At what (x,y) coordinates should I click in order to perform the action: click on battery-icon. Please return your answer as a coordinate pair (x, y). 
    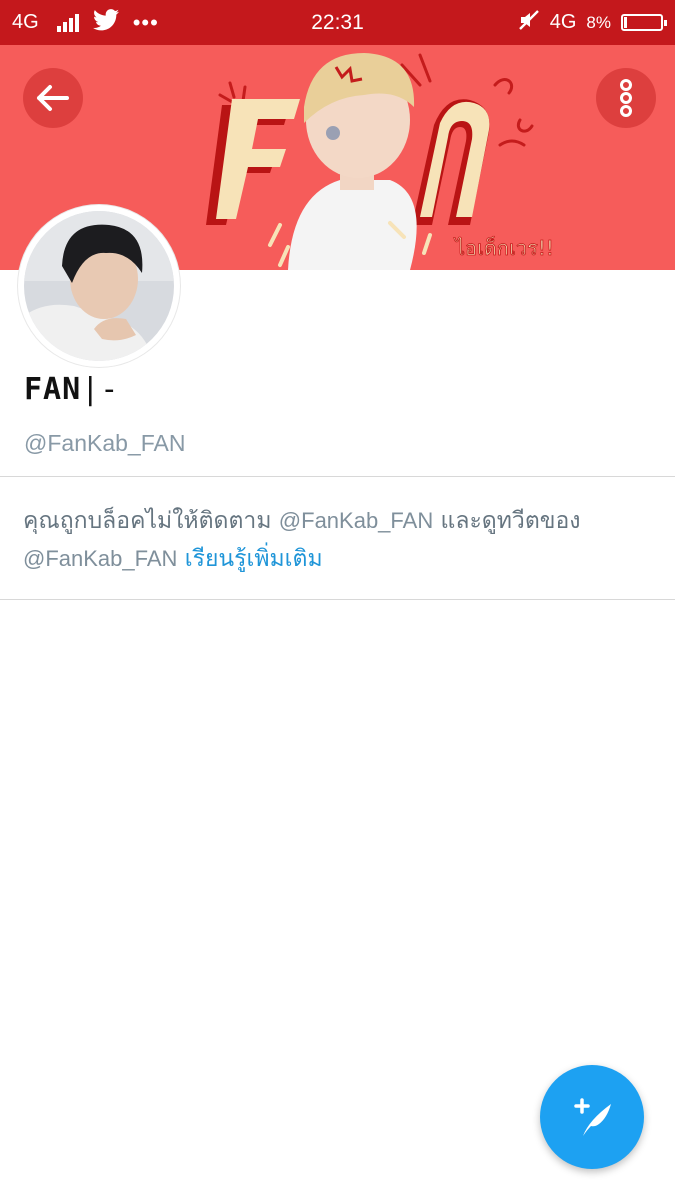
    Looking at the image, I should click on (644, 22).